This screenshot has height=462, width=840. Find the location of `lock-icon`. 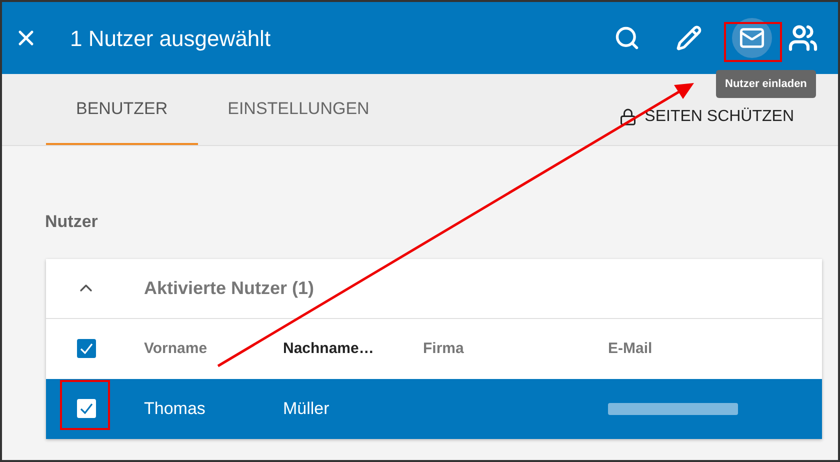

lock-icon is located at coordinates (627, 117).